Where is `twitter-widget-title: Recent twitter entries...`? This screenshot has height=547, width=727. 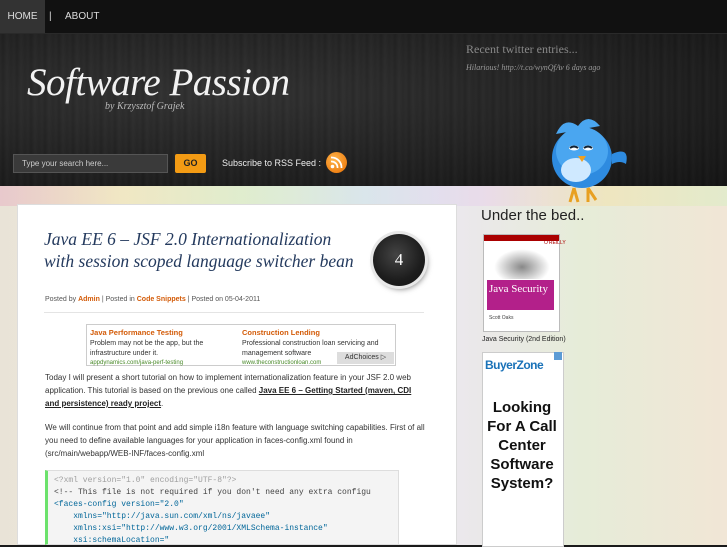 twitter-widget-title: Recent twitter entries... is located at coordinates (522, 49).